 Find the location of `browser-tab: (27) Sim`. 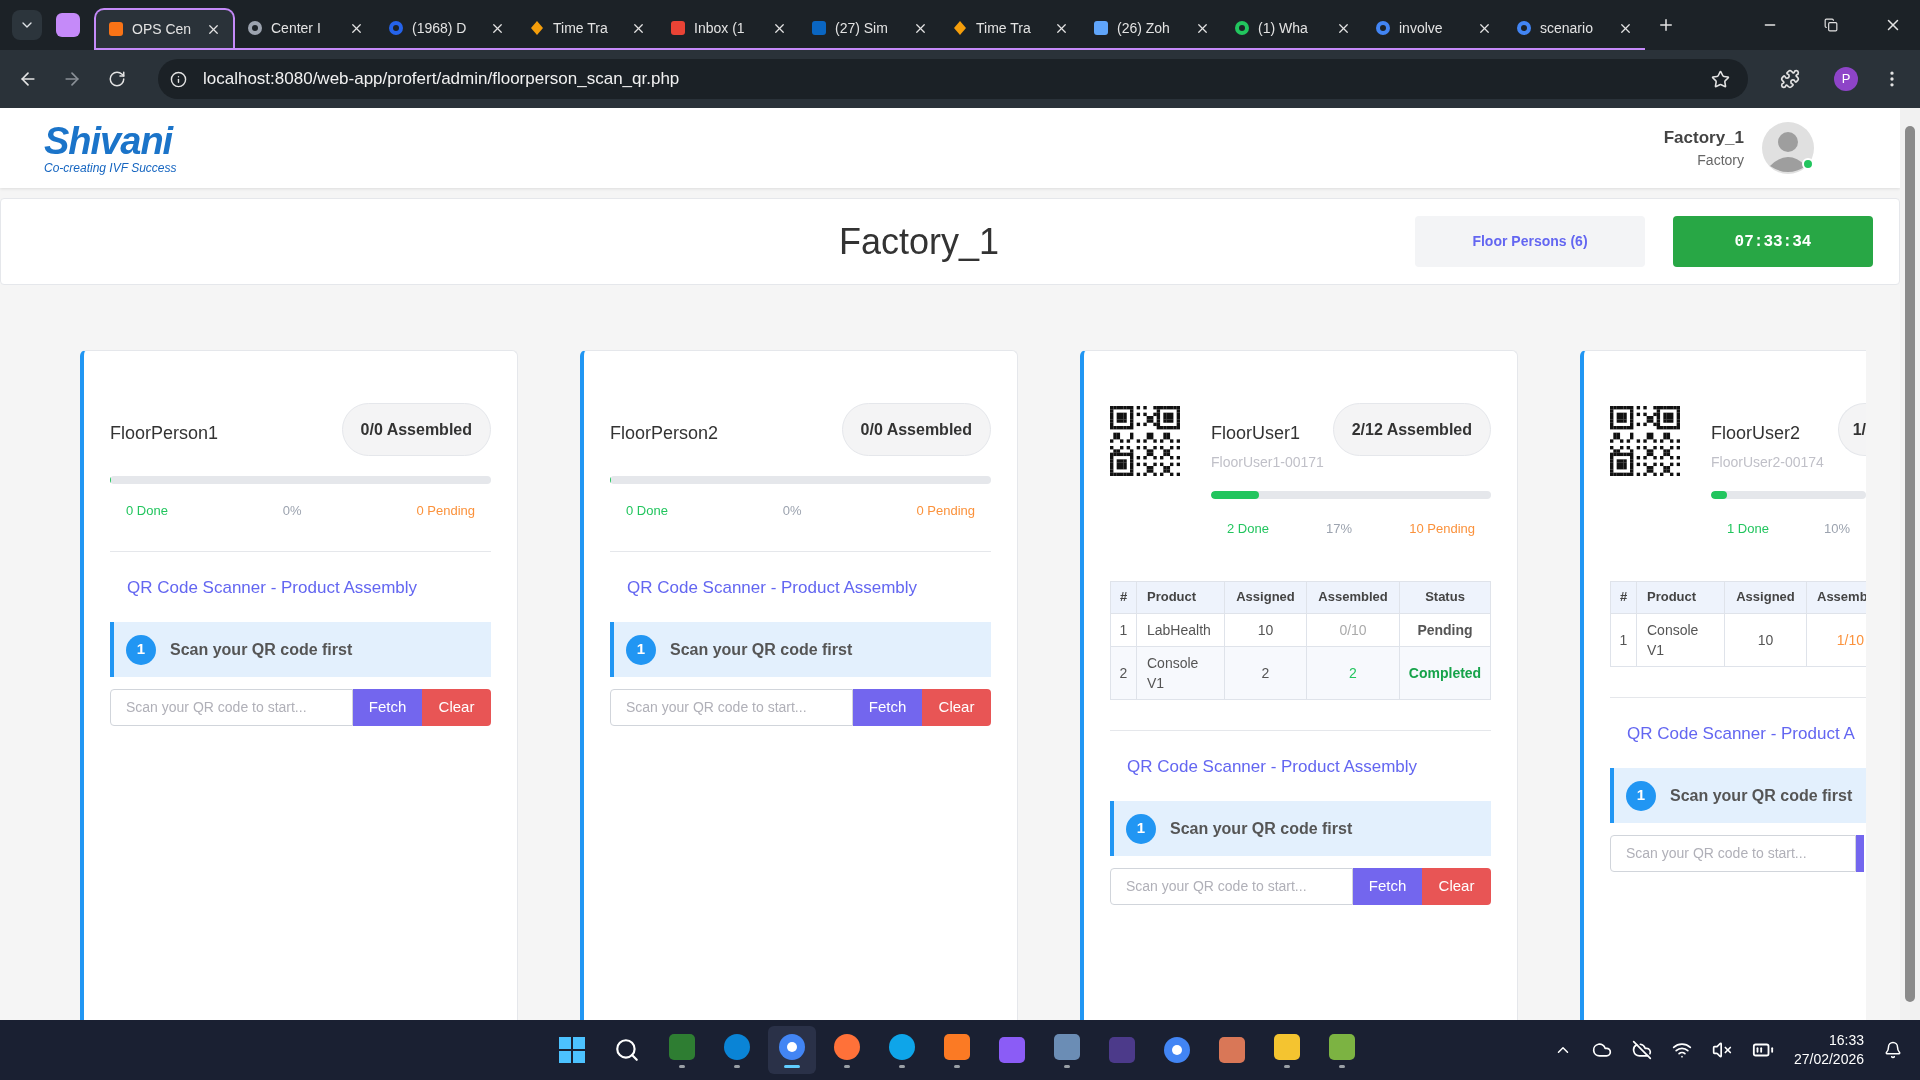

browser-tab: (27) Sim is located at coordinates (869, 28).